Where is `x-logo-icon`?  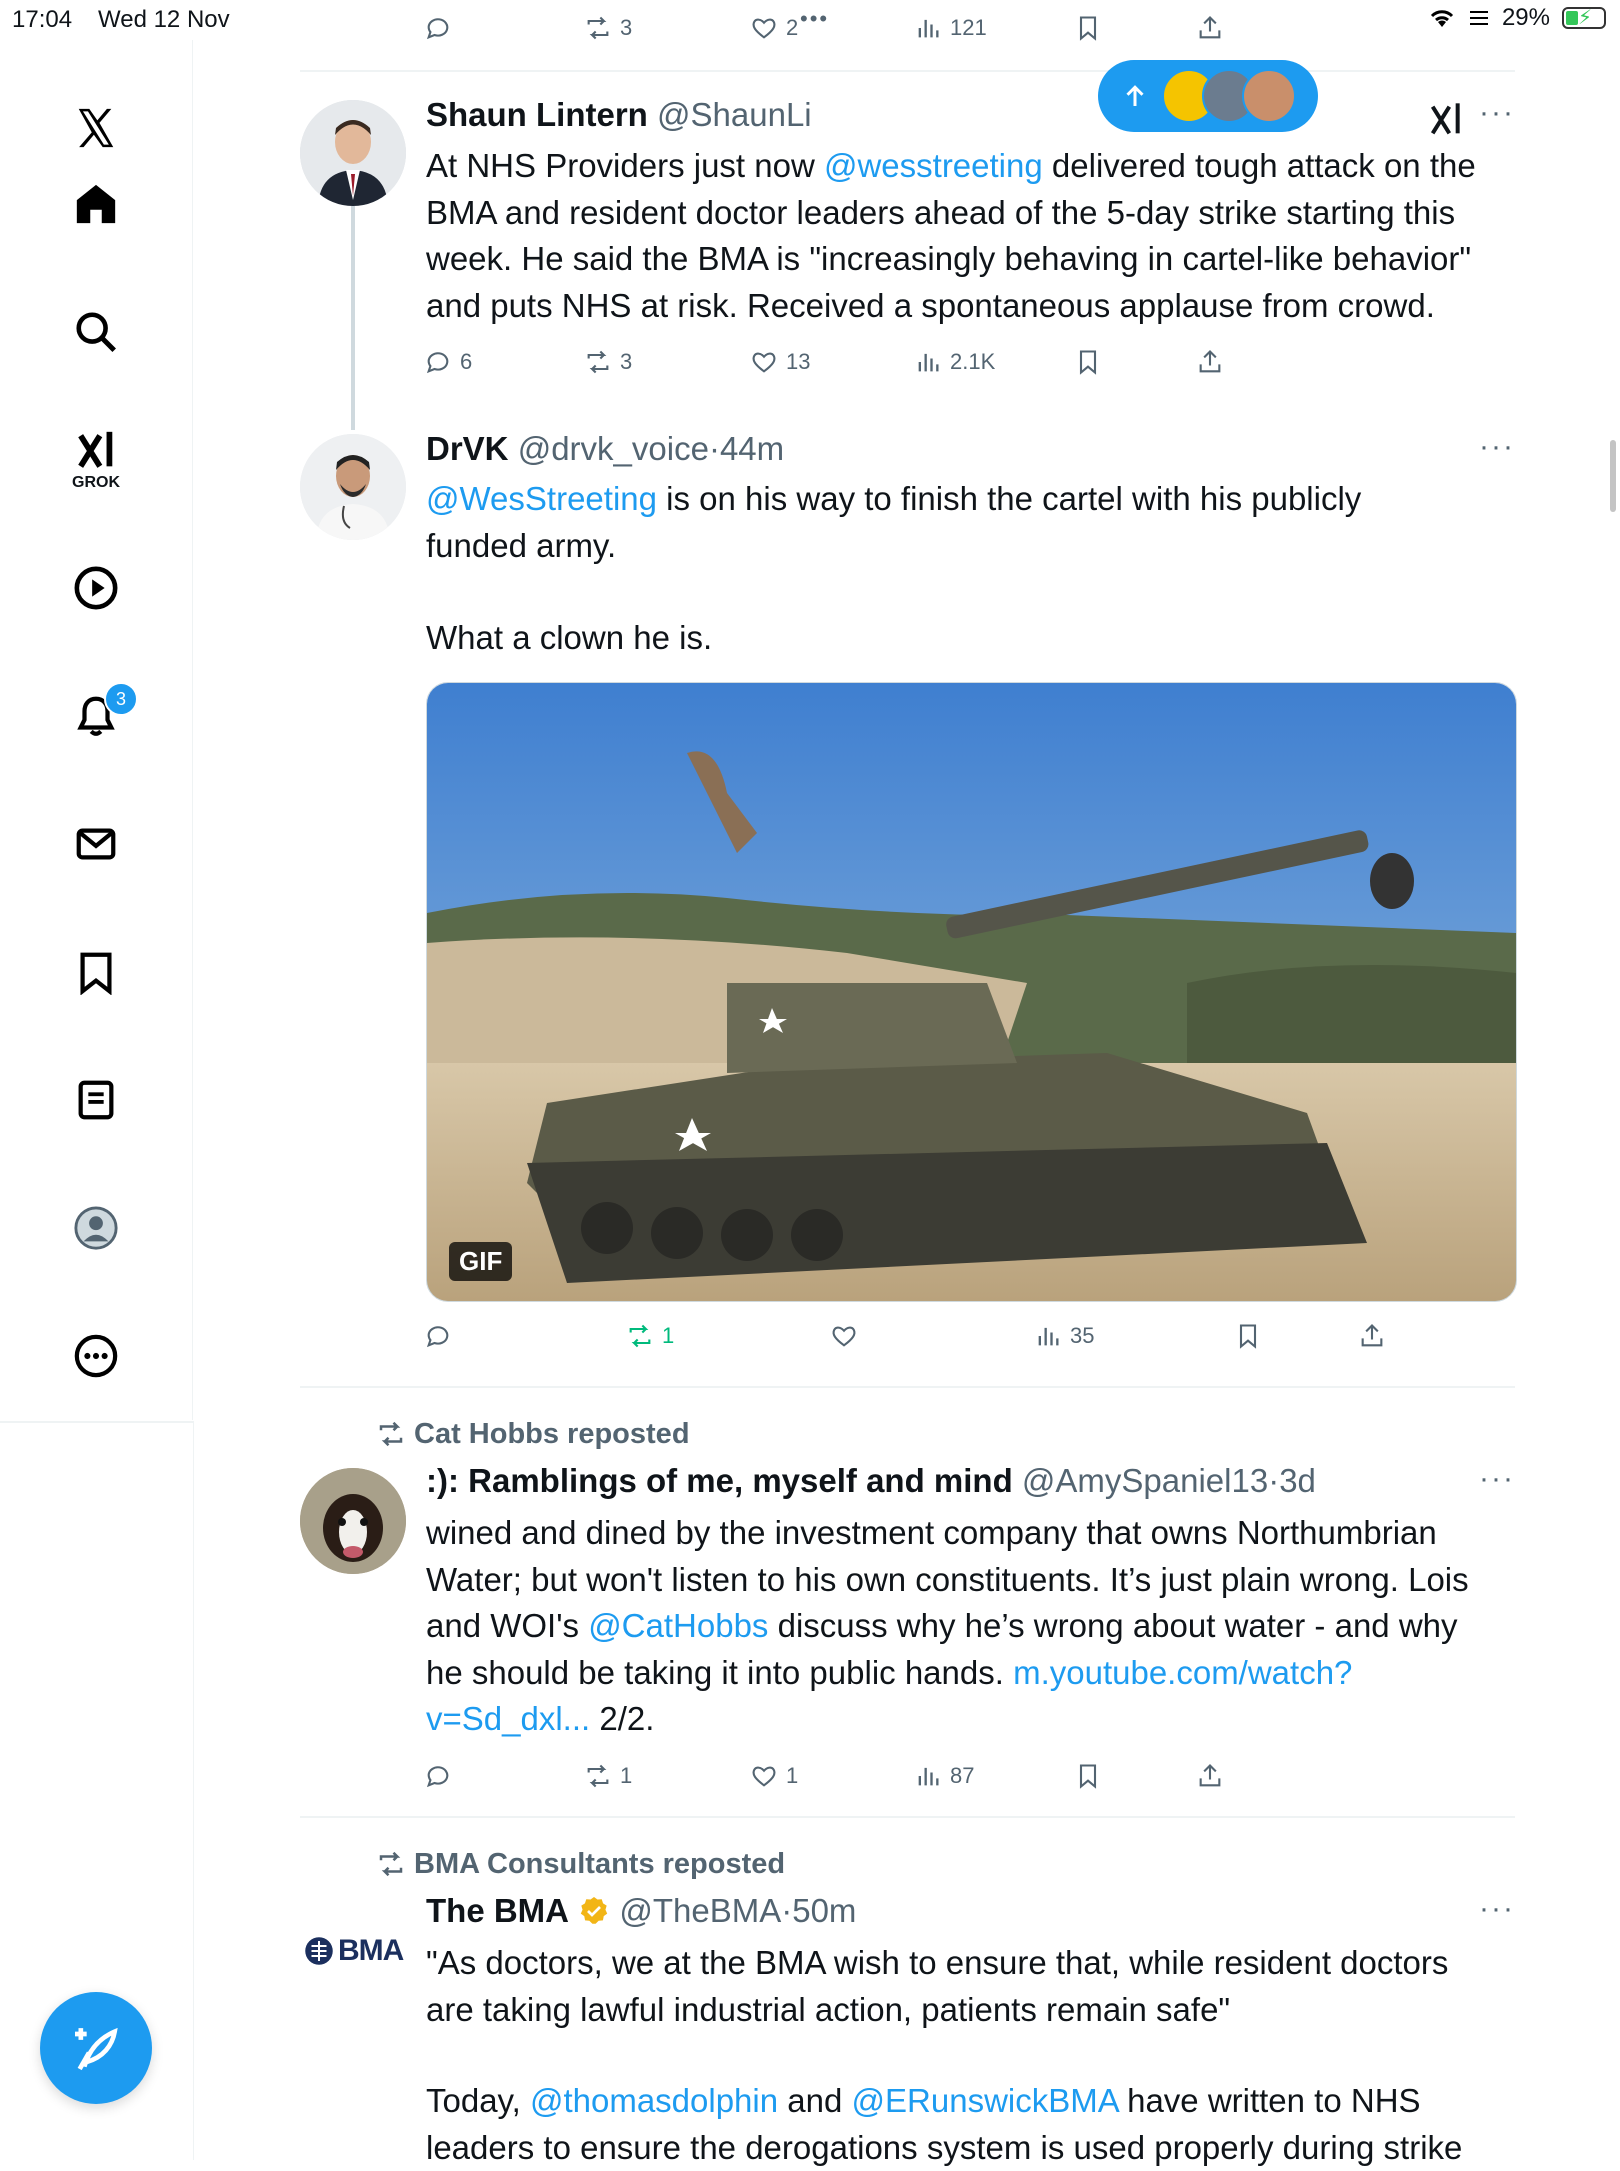 x-logo-icon is located at coordinates (96, 128).